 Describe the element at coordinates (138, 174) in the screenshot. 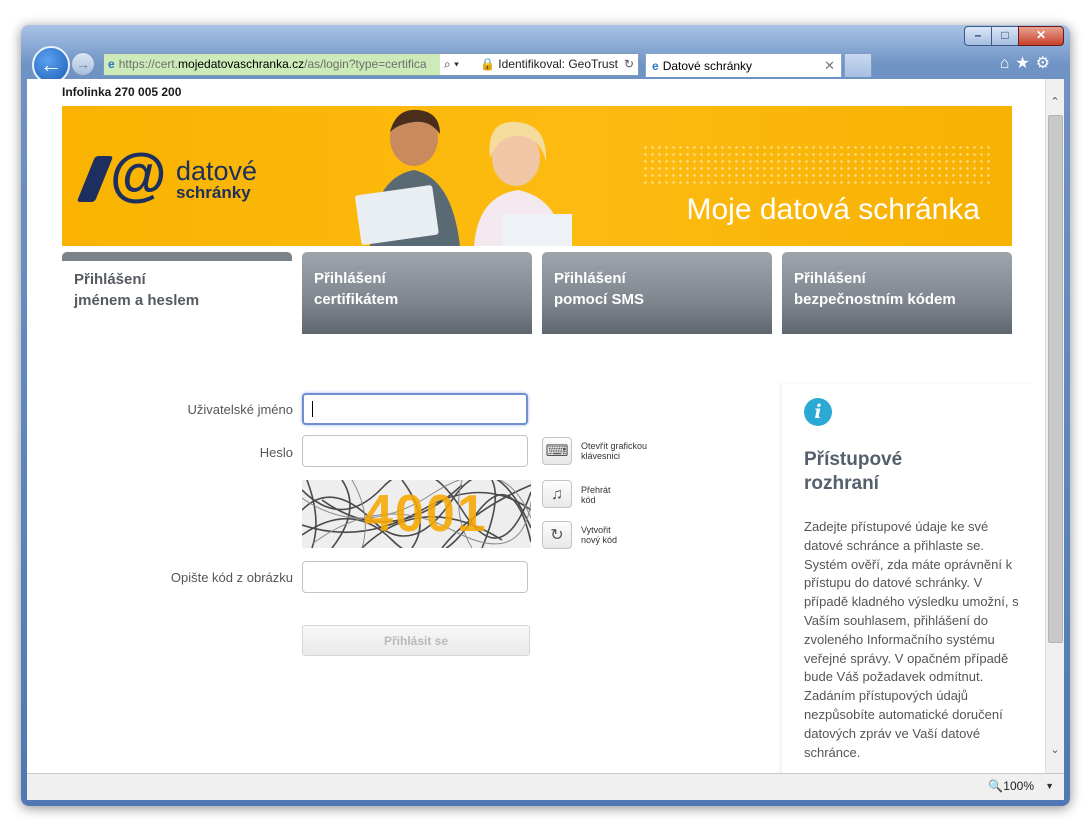

I see `logo-at-icon: @` at that location.